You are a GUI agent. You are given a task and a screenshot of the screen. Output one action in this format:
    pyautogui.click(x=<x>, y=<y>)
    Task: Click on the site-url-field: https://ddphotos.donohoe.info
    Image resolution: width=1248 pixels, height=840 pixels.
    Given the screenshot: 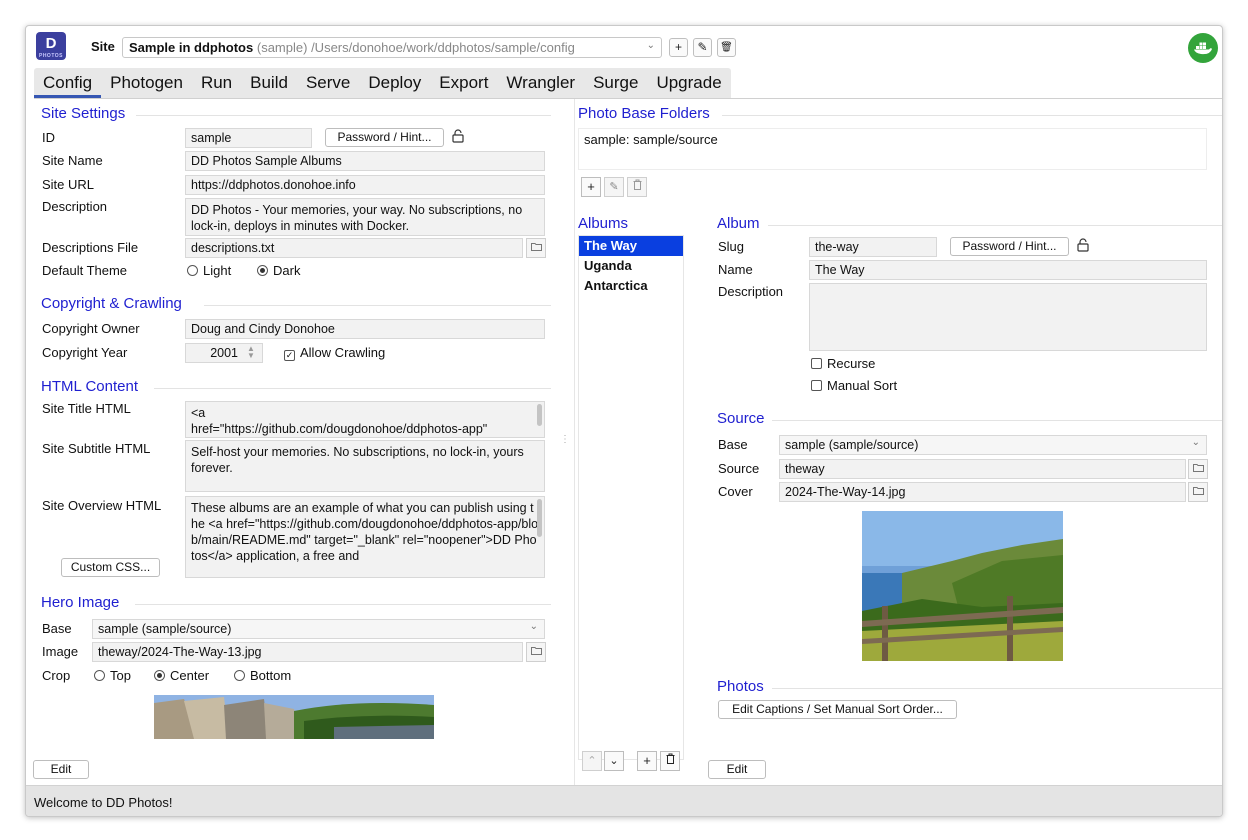 What is the action you would take?
    pyautogui.click(x=365, y=185)
    